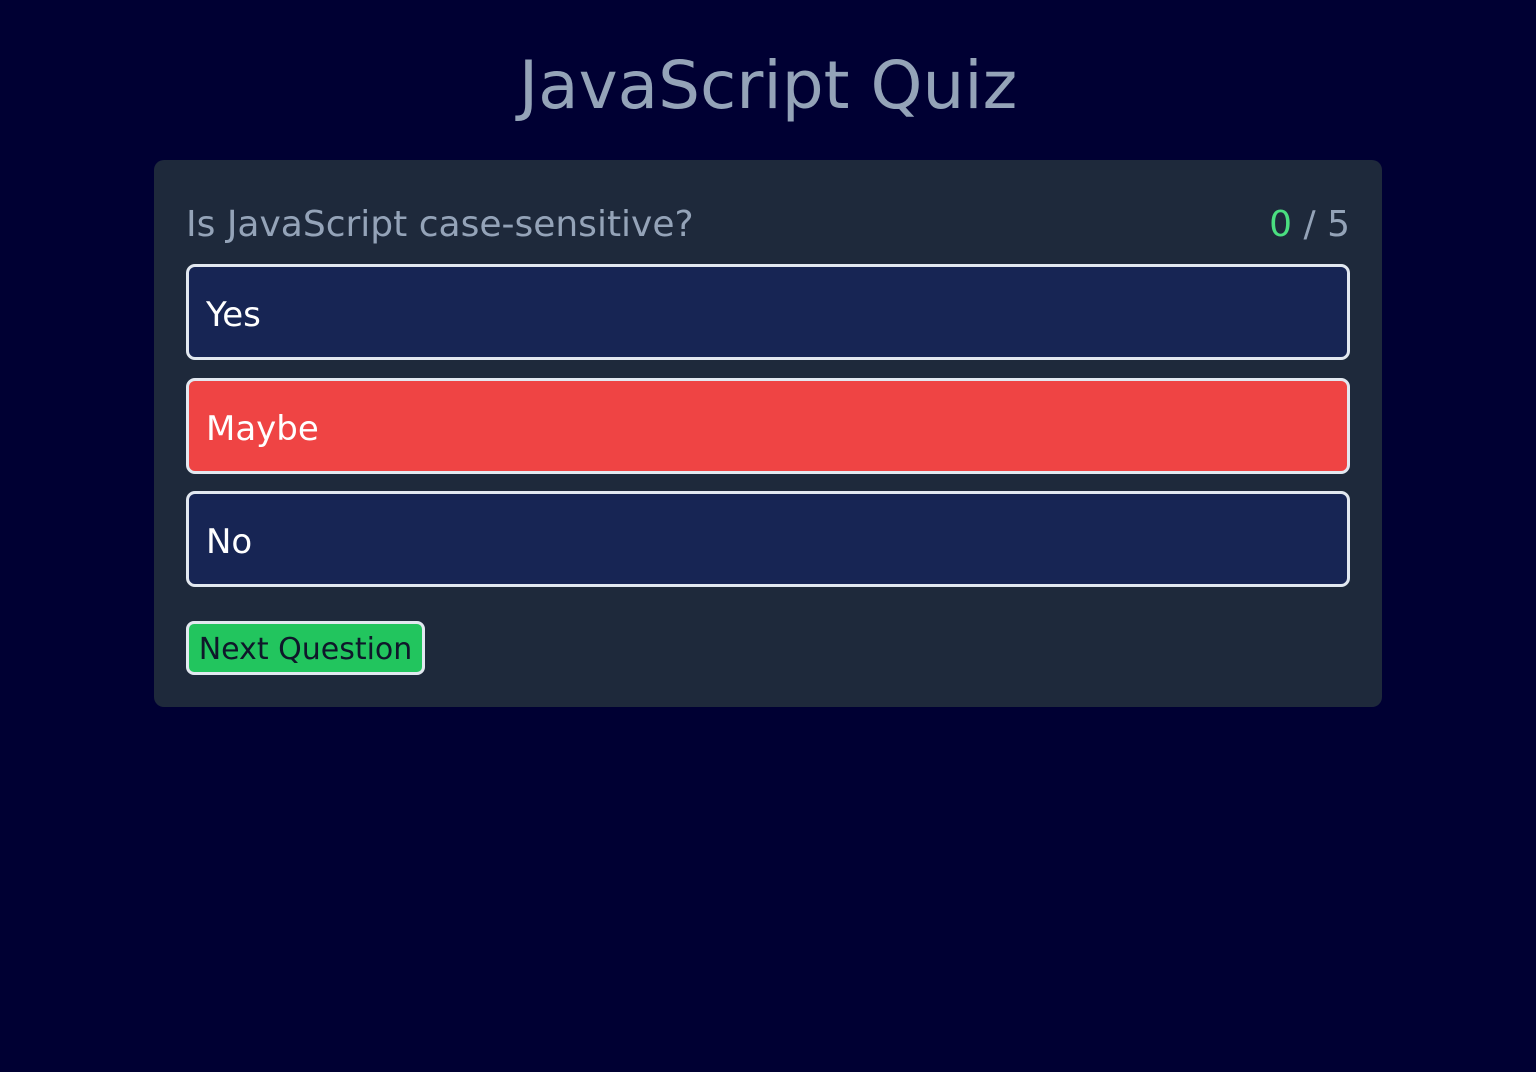  Describe the element at coordinates (768, 85) in the screenshot. I see `page-title: JavaScript Quiz` at that location.